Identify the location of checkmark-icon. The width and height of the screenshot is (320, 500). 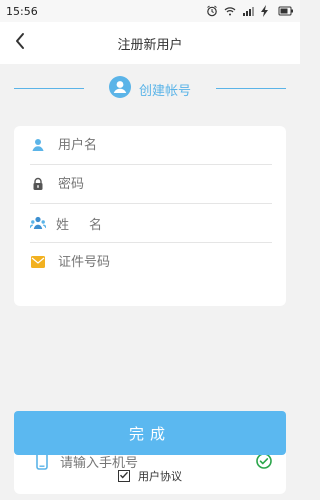
(124, 476).